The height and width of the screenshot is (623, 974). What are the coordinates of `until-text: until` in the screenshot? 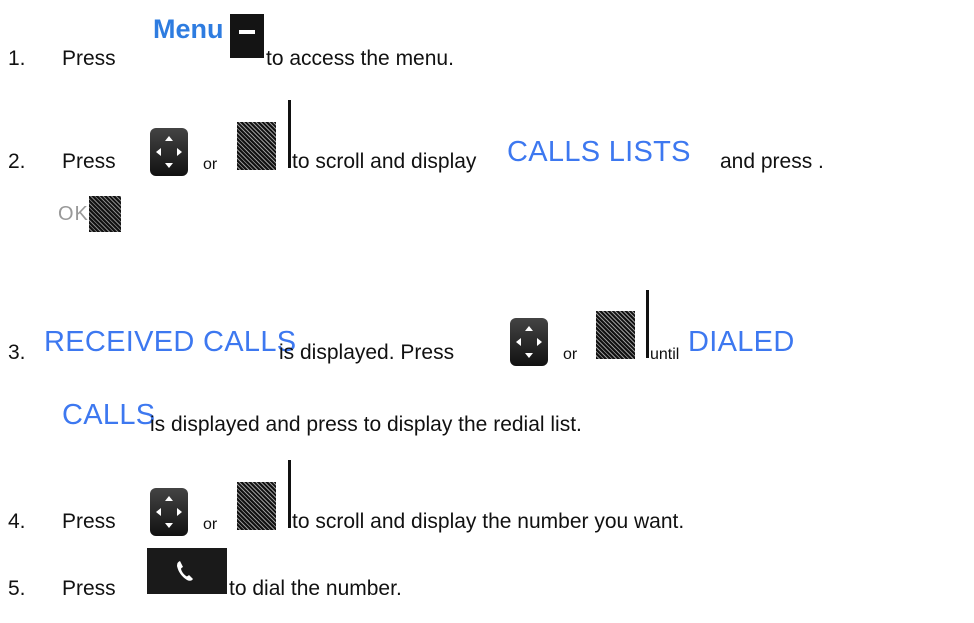 It's located at (665, 354).